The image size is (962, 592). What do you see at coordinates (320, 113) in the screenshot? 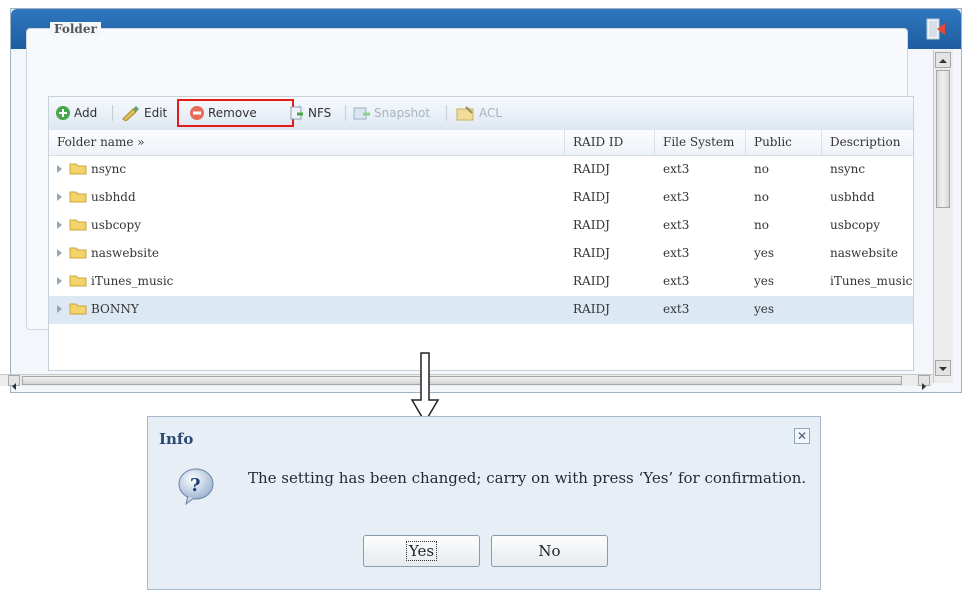
I see `nfs-label: NFS` at bounding box center [320, 113].